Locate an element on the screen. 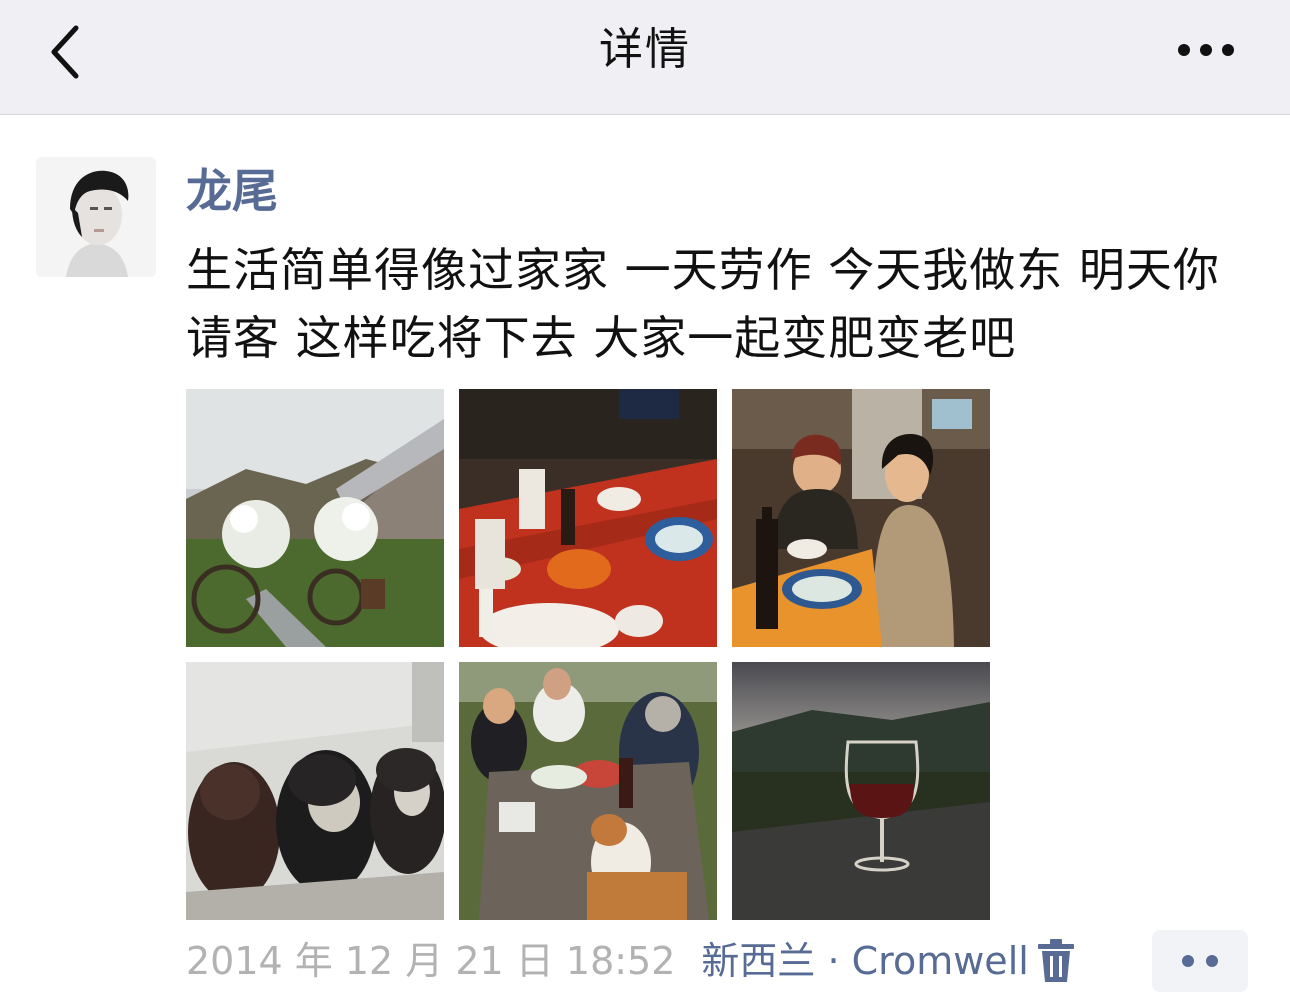 This screenshot has height=1002, width=1290. photo-wine-glass-sunset is located at coordinates (861, 791).